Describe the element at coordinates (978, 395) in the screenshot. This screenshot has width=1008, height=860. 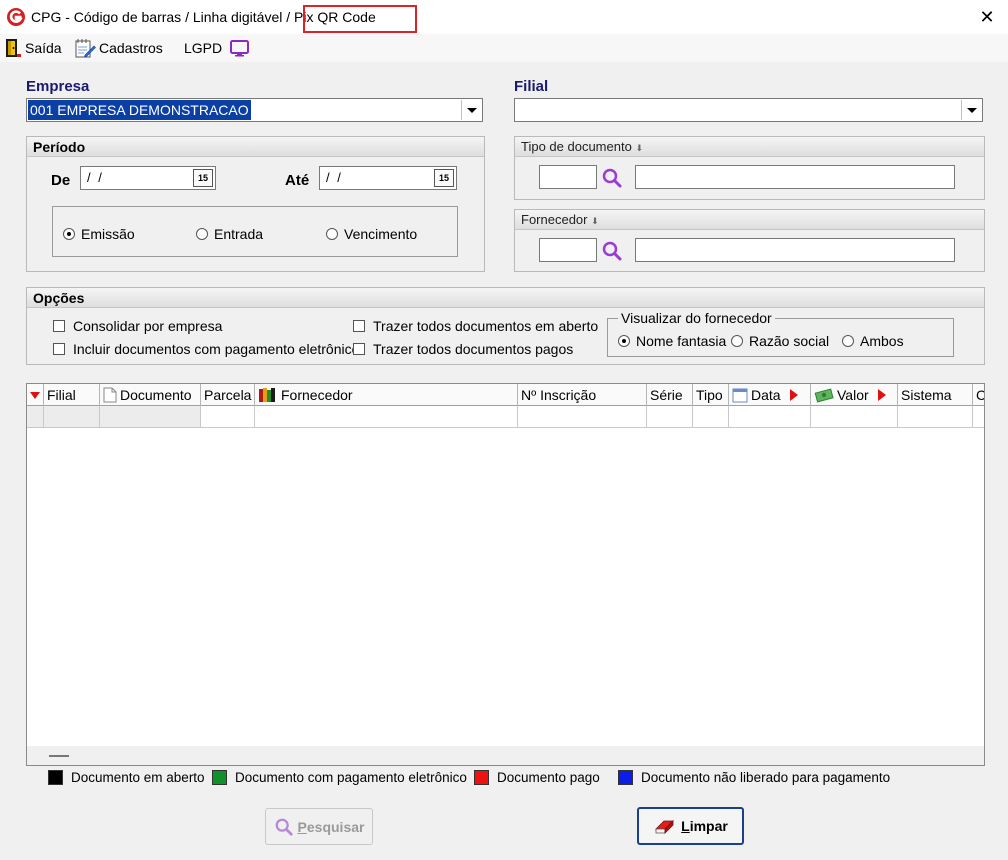
I see `col-c: C` at that location.